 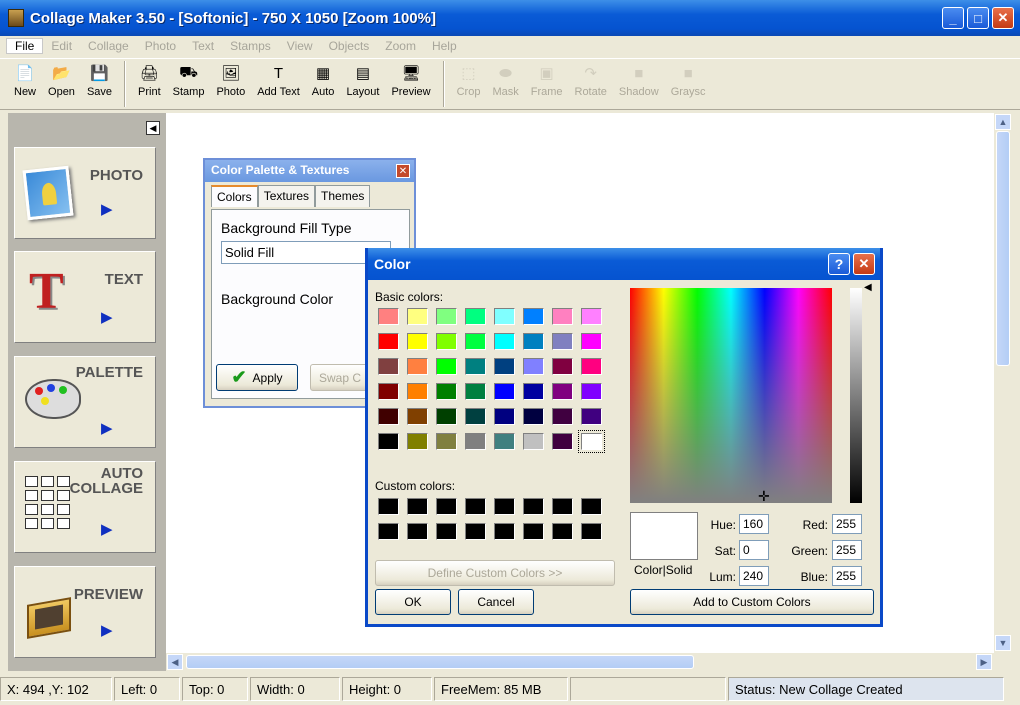 I want to click on vertical-scrollbar: ▲ ▼, so click(x=1003, y=383).